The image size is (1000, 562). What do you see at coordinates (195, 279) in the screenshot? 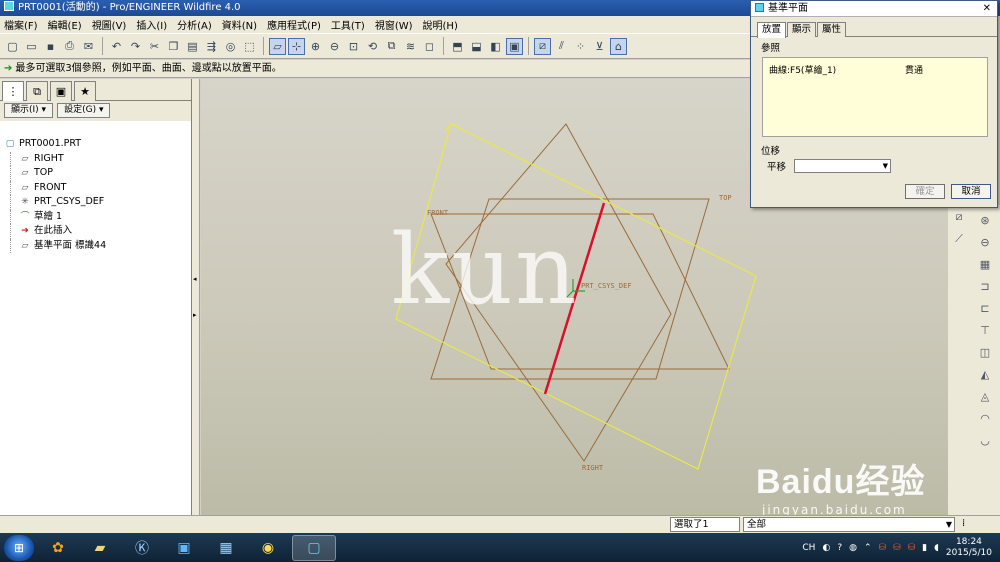
I see `collapse-left-icon: ◂` at bounding box center [195, 279].